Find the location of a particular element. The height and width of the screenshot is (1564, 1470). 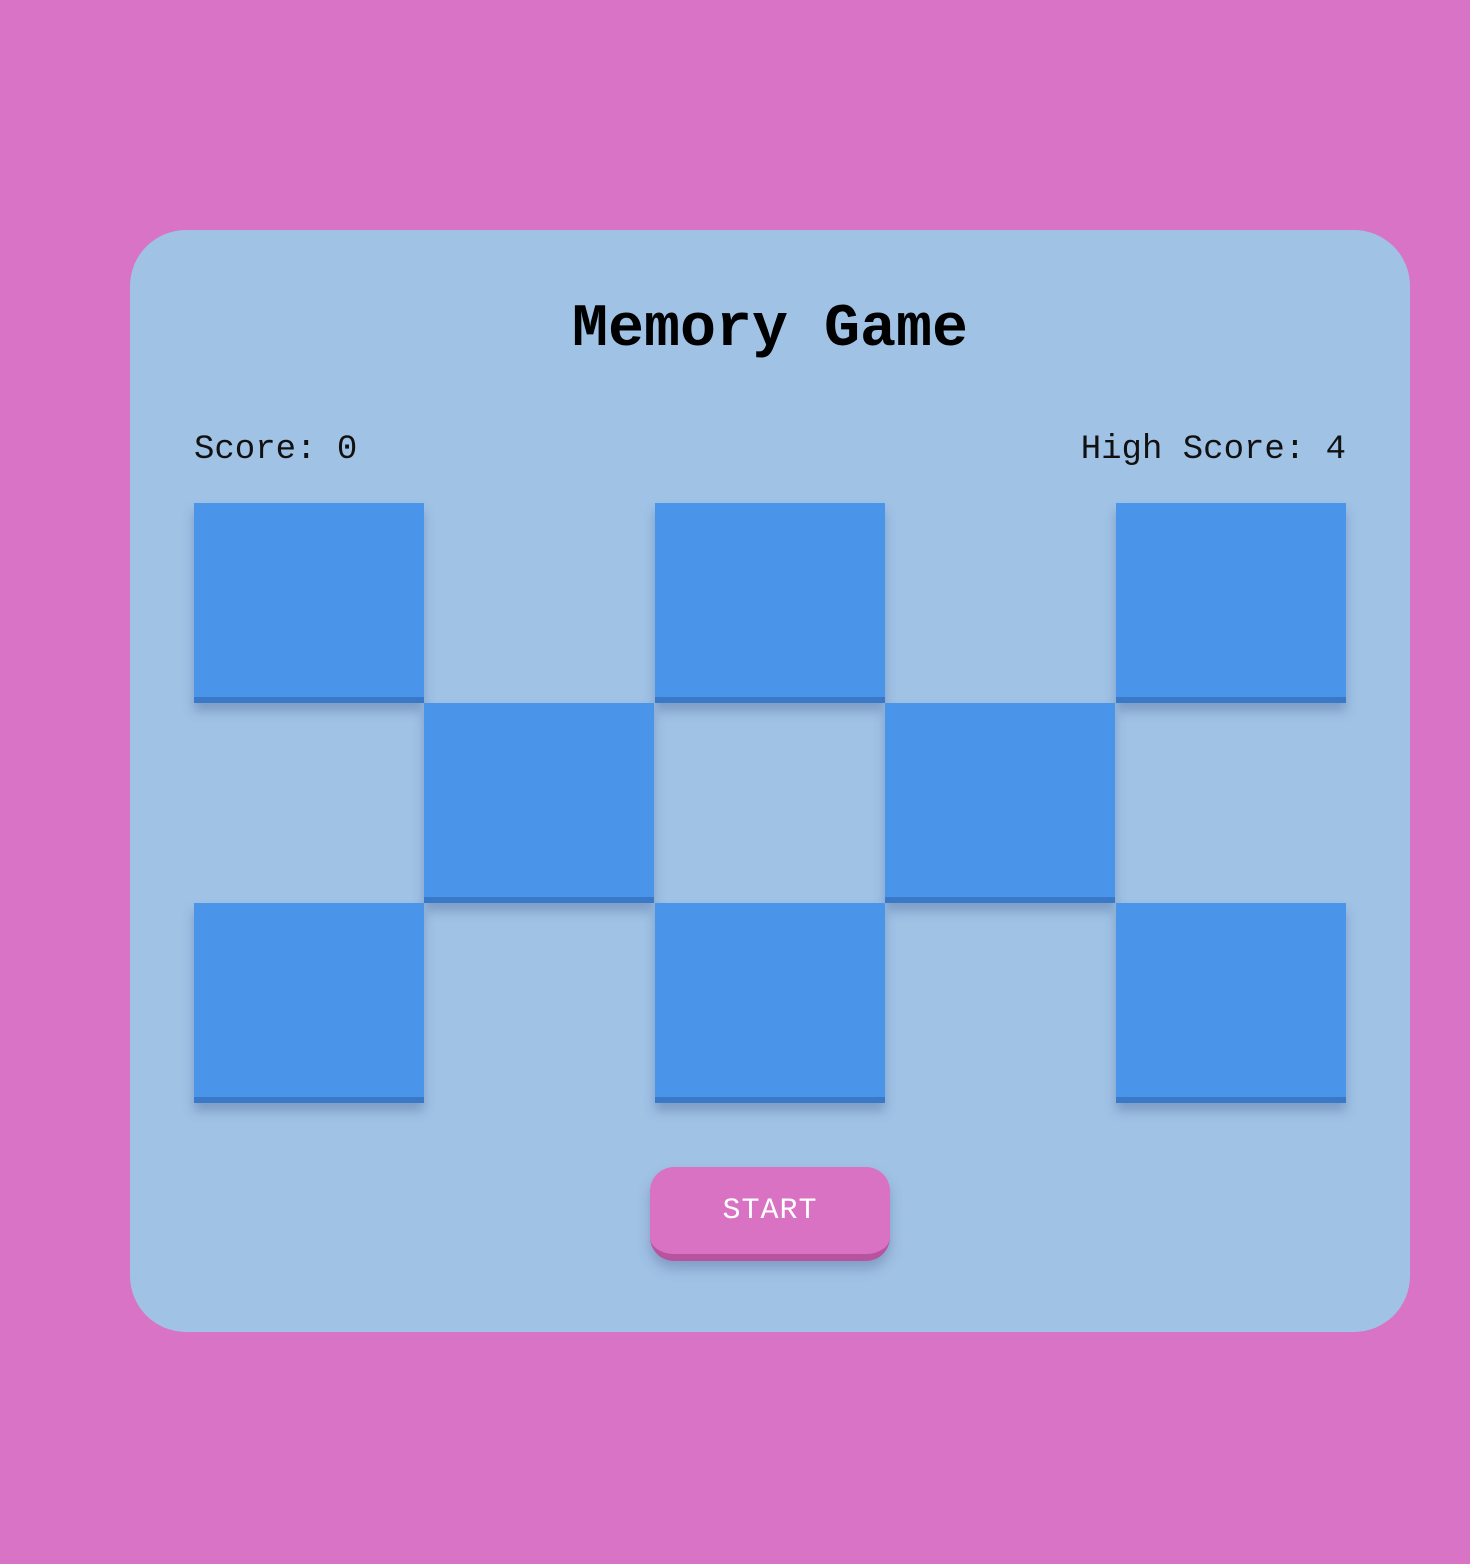

game-title: Memory Game is located at coordinates (770, 330).